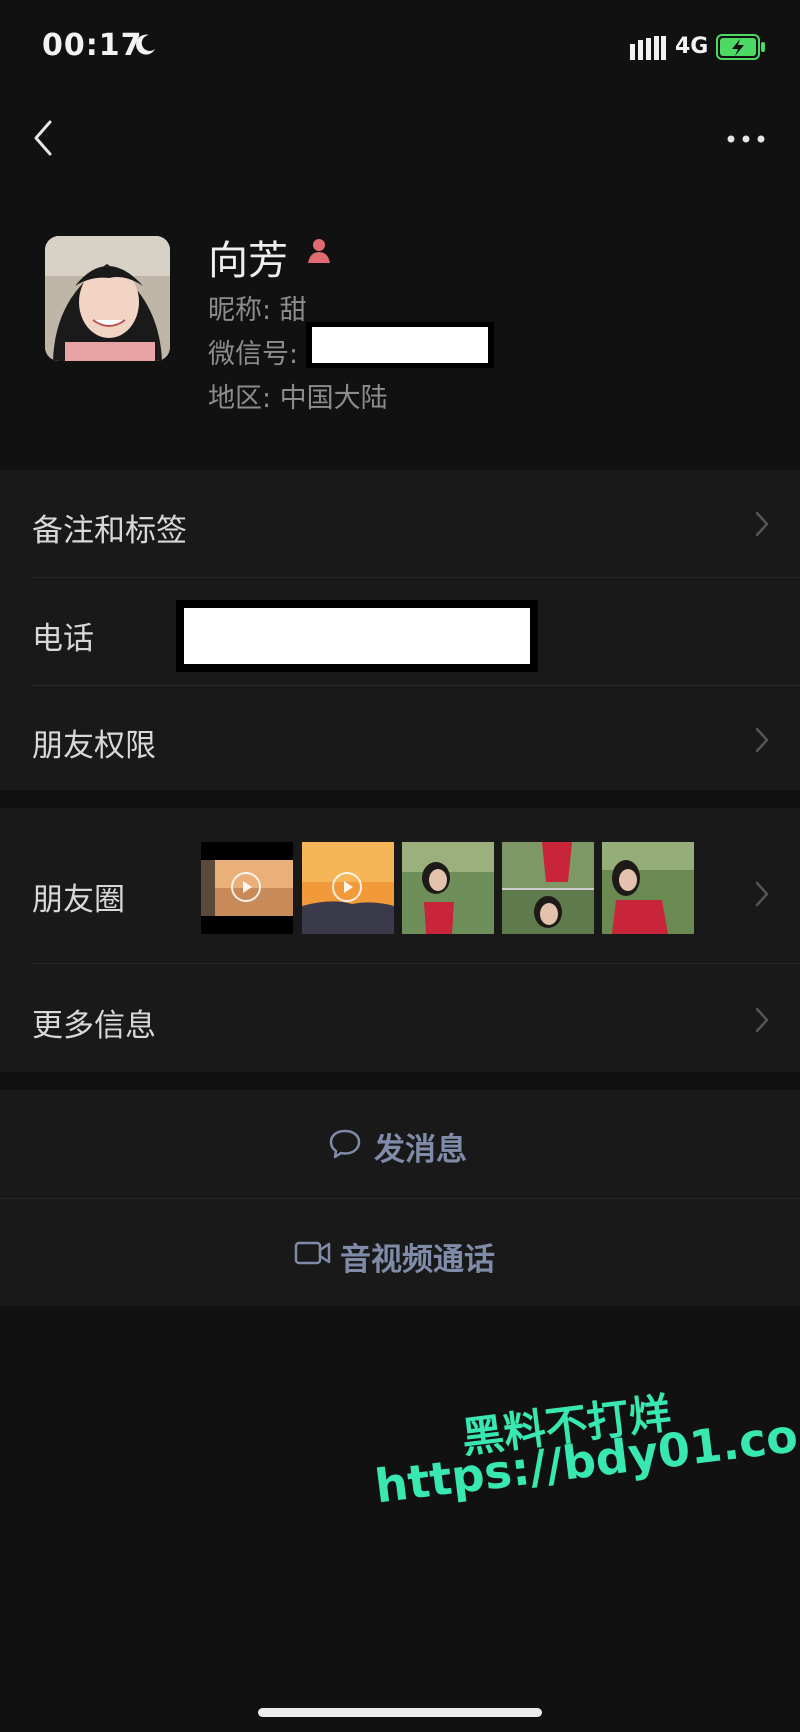 This screenshot has height=1732, width=800. I want to click on send-message-button: 发消息, so click(420, 1146).